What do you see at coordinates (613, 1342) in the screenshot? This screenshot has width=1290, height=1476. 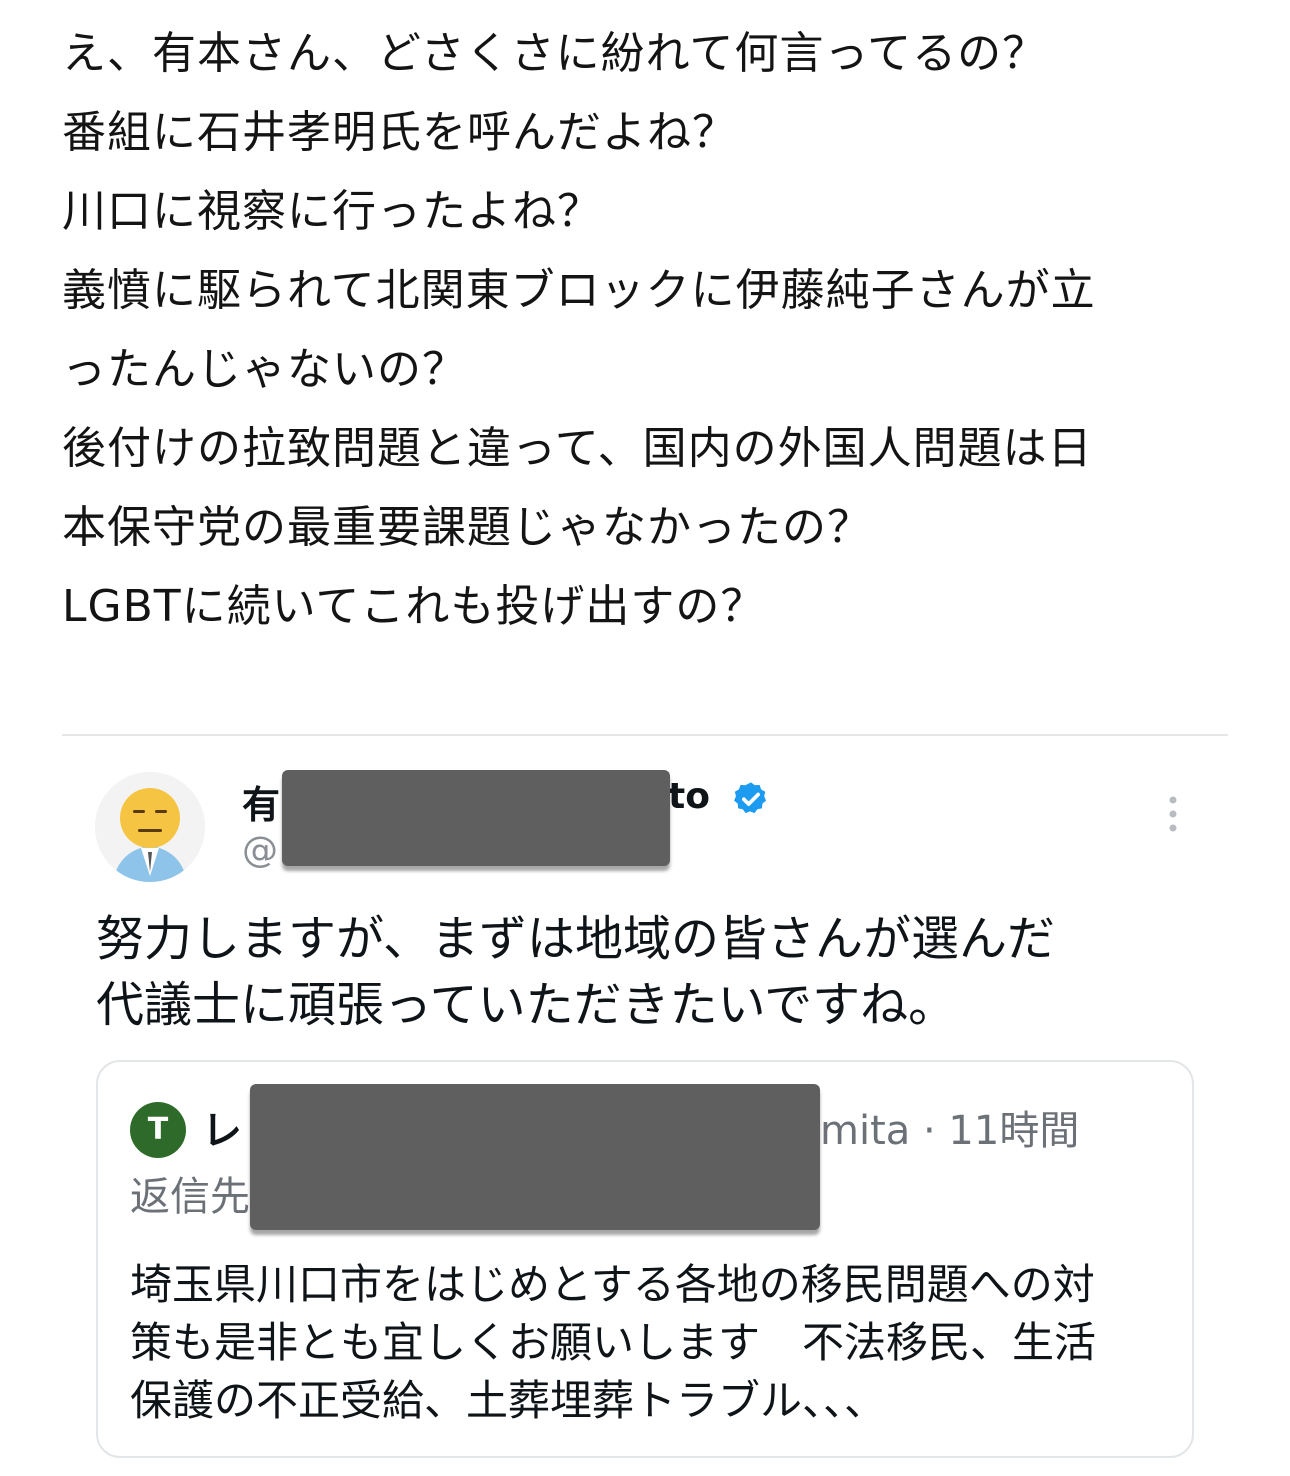 I see `quoted-line: 策も是非とも宜しくお願いします 不法移民、生活` at bounding box center [613, 1342].